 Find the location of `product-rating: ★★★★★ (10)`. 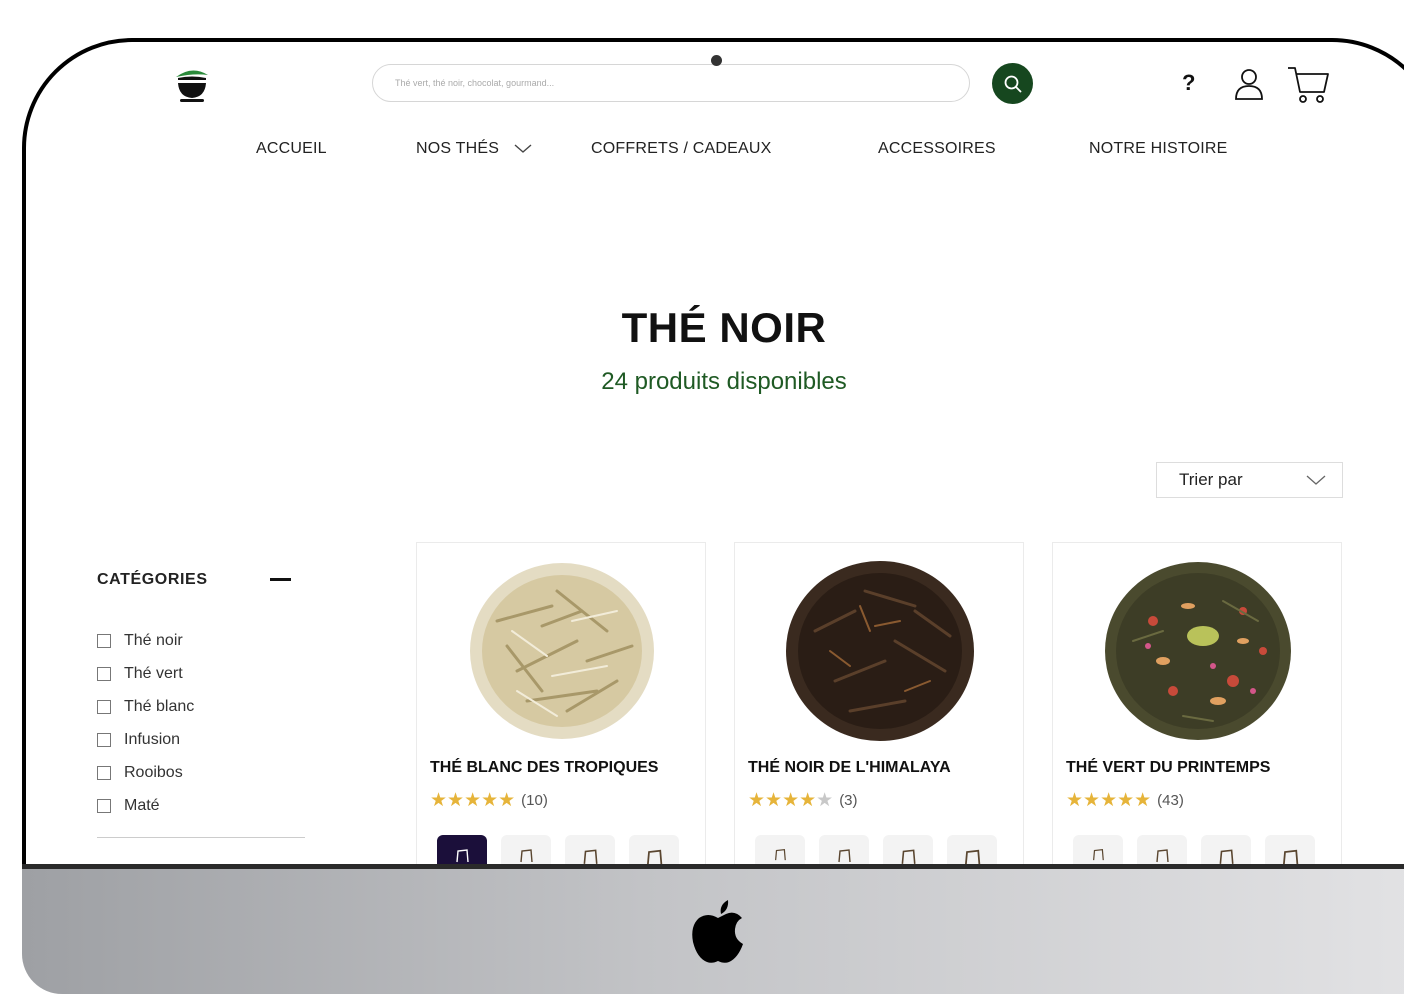

product-rating: ★★★★★ (10) is located at coordinates (489, 800).